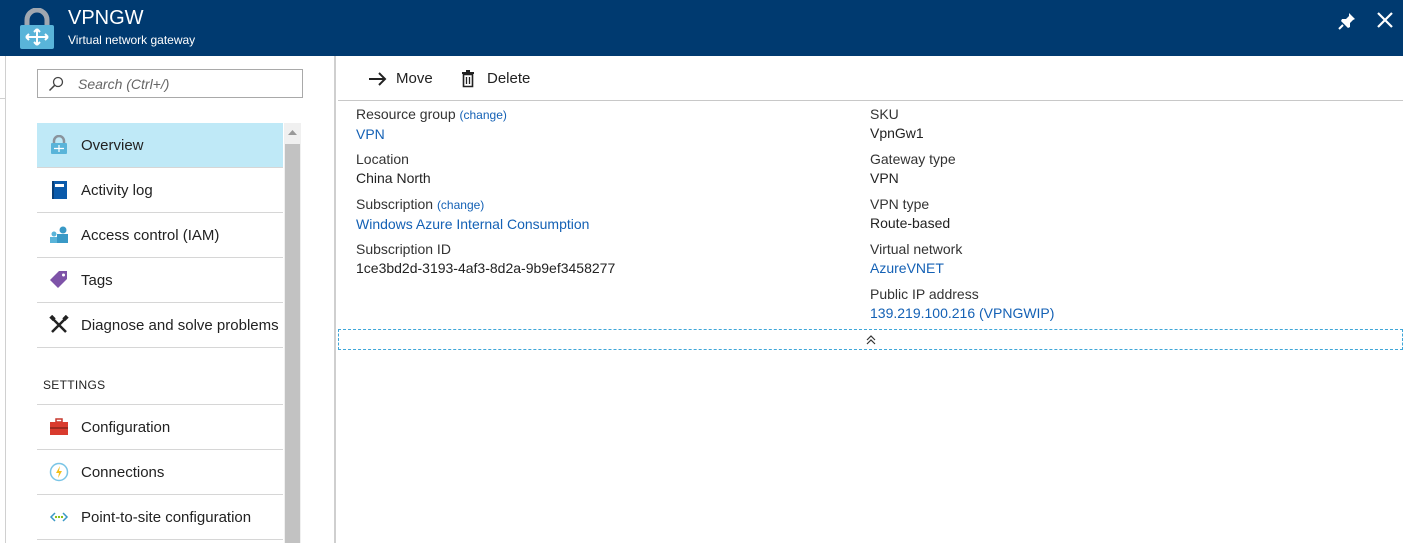 Image resolution: width=1403 pixels, height=543 pixels. Describe the element at coordinates (59, 235) in the screenshot. I see `access-control-icon` at that location.